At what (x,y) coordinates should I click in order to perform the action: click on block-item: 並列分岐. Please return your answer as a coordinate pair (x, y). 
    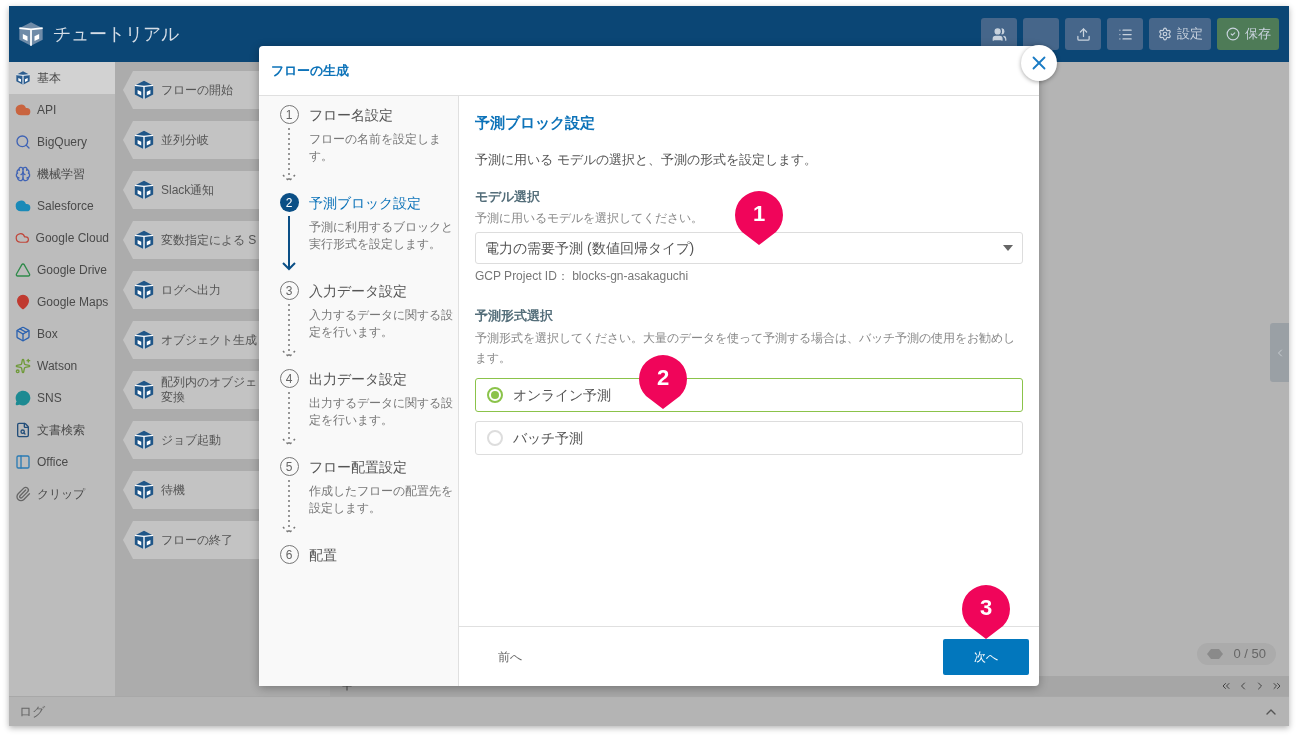
    Looking at the image, I should click on (191, 140).